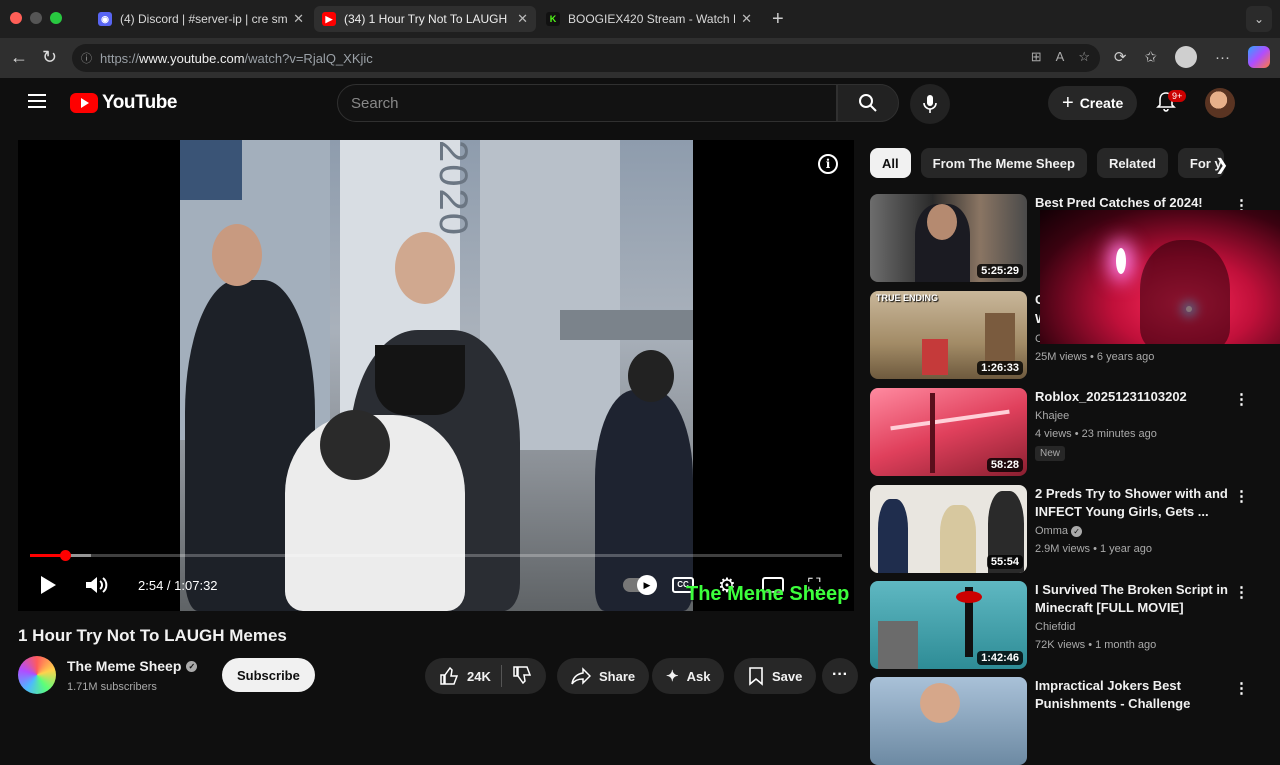  I want to click on chevron-right-icon: ❯, so click(1221, 165).